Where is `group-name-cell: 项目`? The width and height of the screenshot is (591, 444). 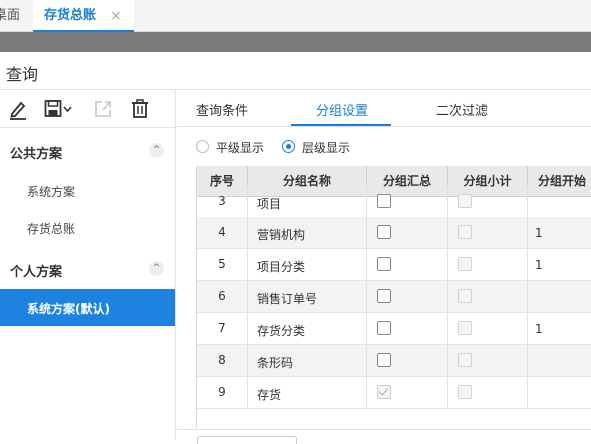
group-name-cell: 项目 is located at coordinates (307, 201).